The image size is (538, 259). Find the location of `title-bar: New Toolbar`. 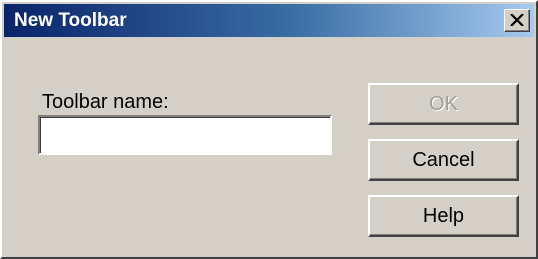

title-bar: New Toolbar is located at coordinates (269, 20).